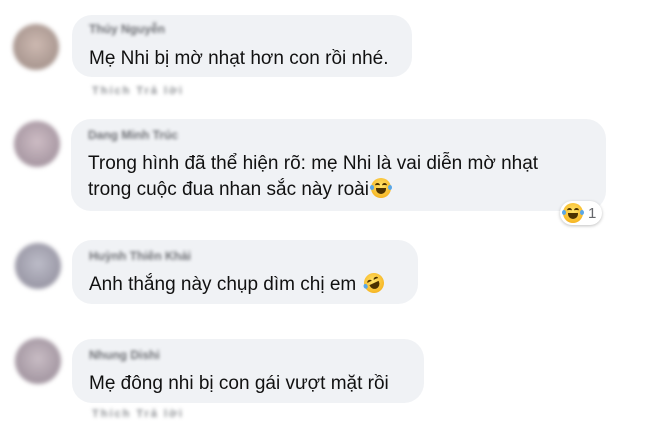  I want to click on comment-text: Mẹ Nhi bị mờ nhạt hơn con rồi nhé., so click(239, 58).